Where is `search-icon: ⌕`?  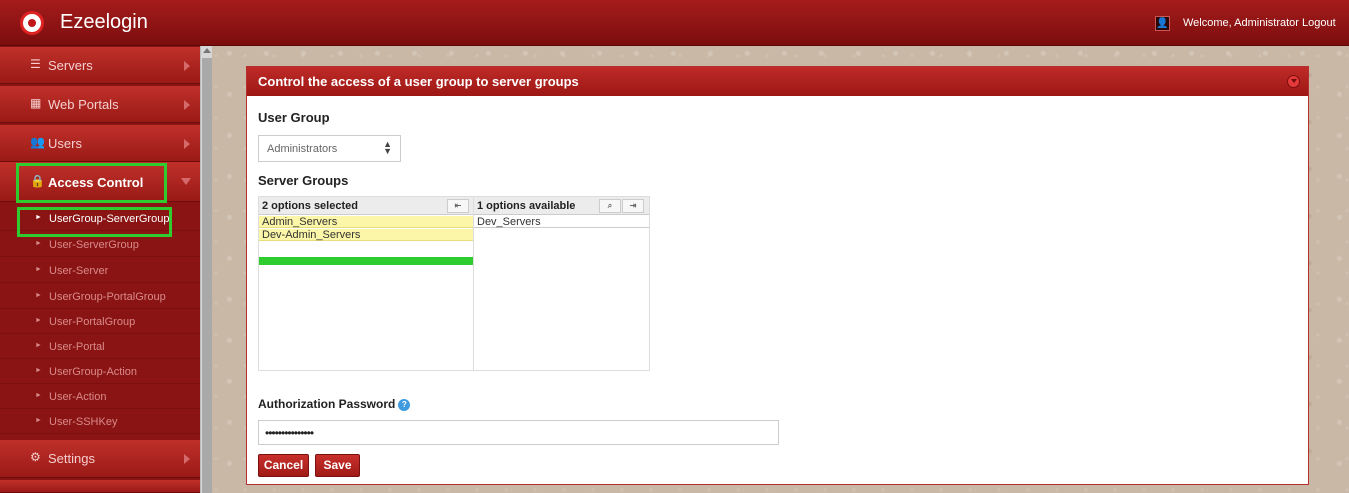
search-icon: ⌕ is located at coordinates (610, 206).